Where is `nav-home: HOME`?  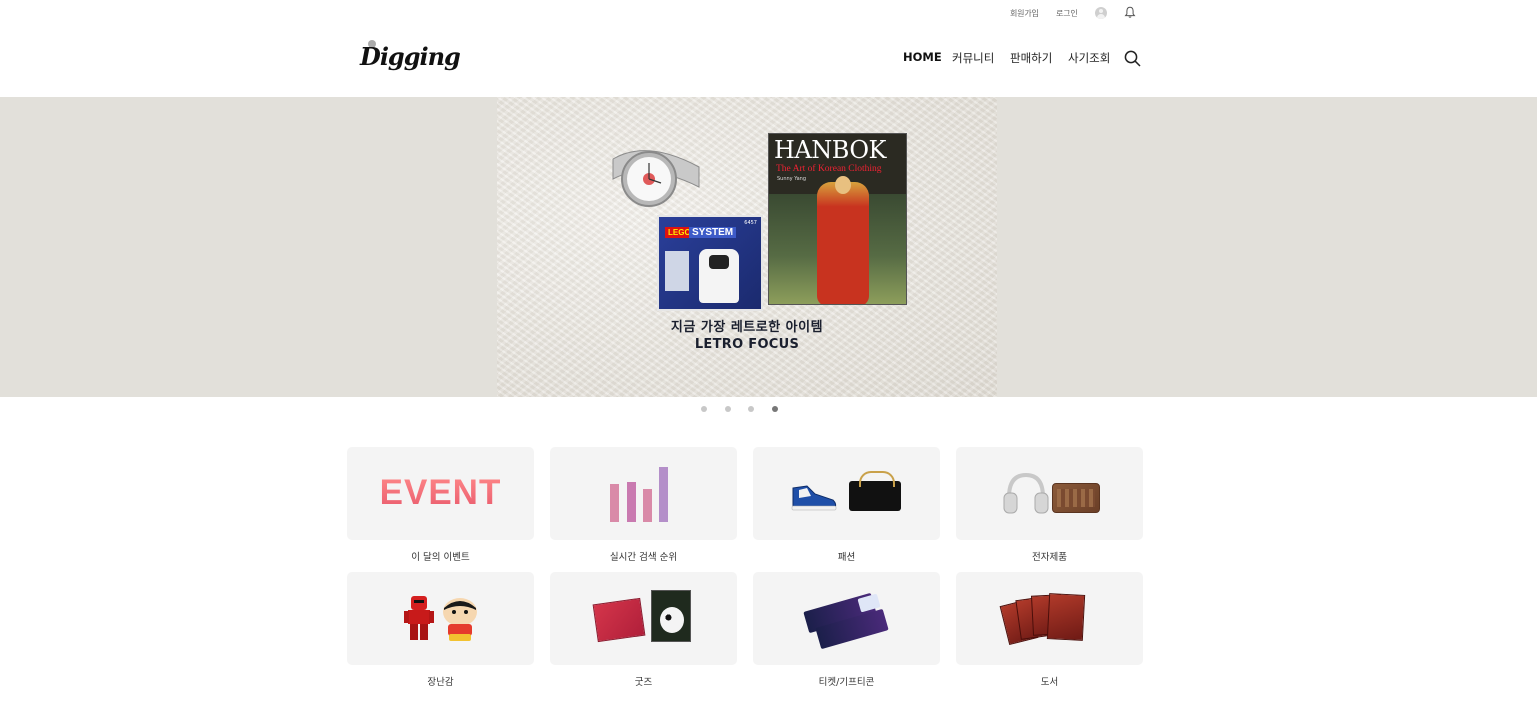
nav-home: HOME is located at coordinates (922, 57).